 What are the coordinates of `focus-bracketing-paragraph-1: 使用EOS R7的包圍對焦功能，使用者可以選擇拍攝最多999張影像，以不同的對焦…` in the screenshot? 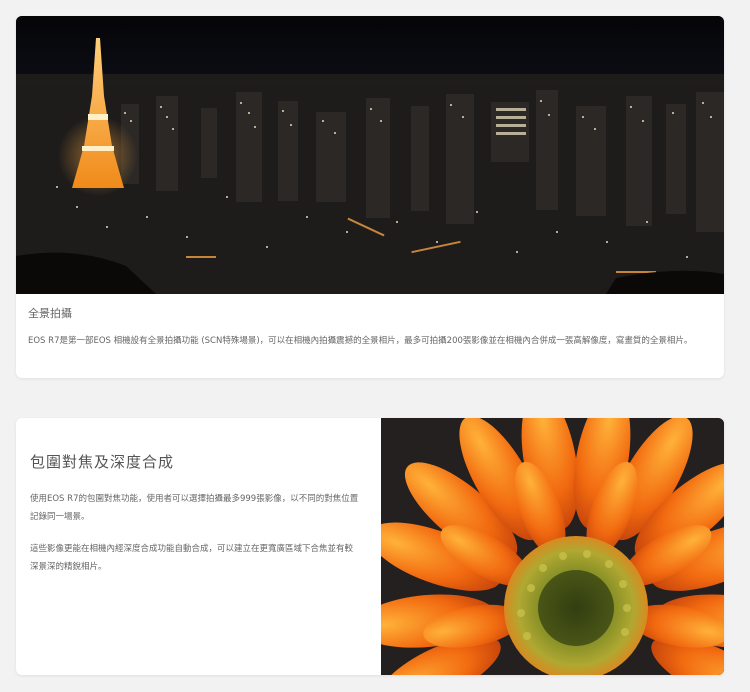 It's located at (194, 508).